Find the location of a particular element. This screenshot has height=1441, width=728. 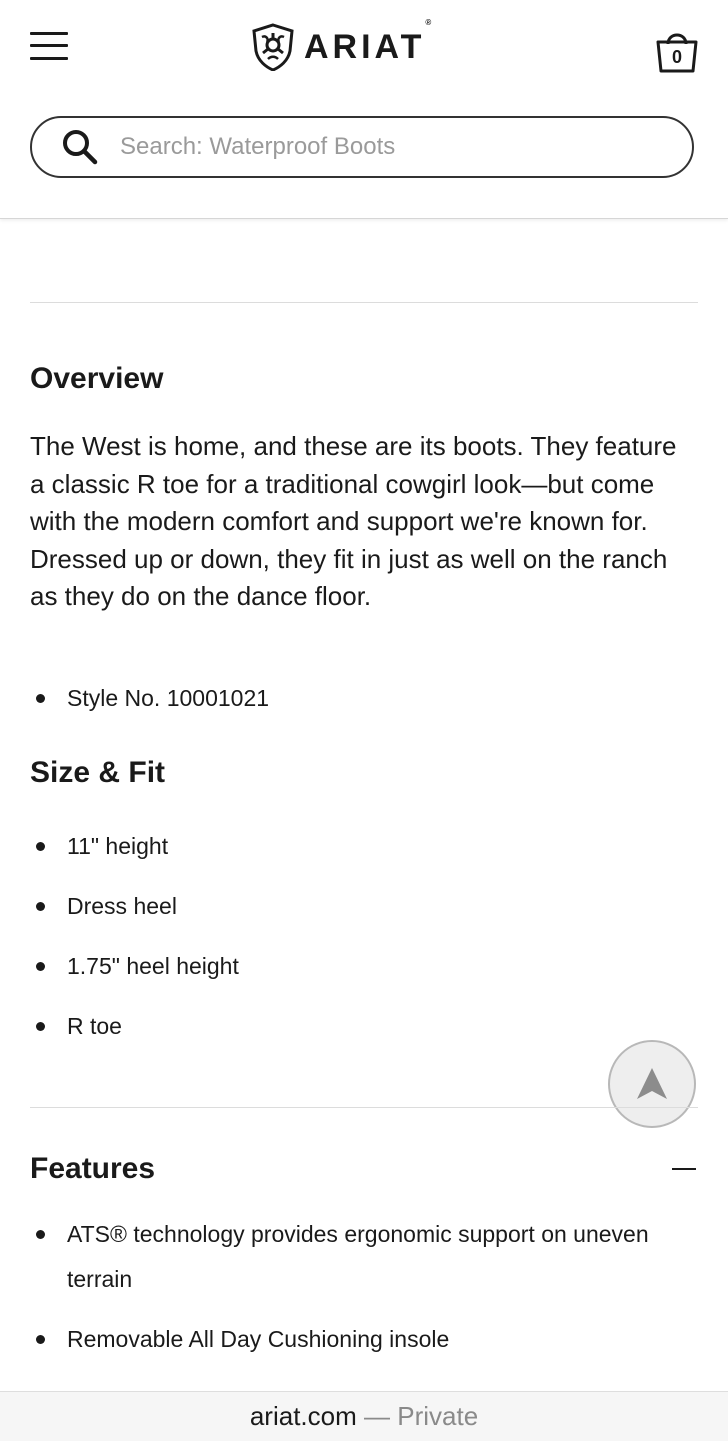

overview-details: Style No. 10001021 is located at coordinates (364, 713).